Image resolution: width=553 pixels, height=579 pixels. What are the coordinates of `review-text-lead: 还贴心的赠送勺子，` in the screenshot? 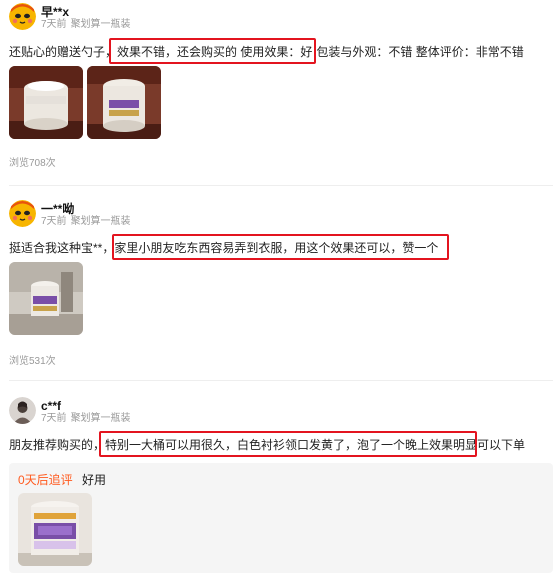 It's located at (63, 52).